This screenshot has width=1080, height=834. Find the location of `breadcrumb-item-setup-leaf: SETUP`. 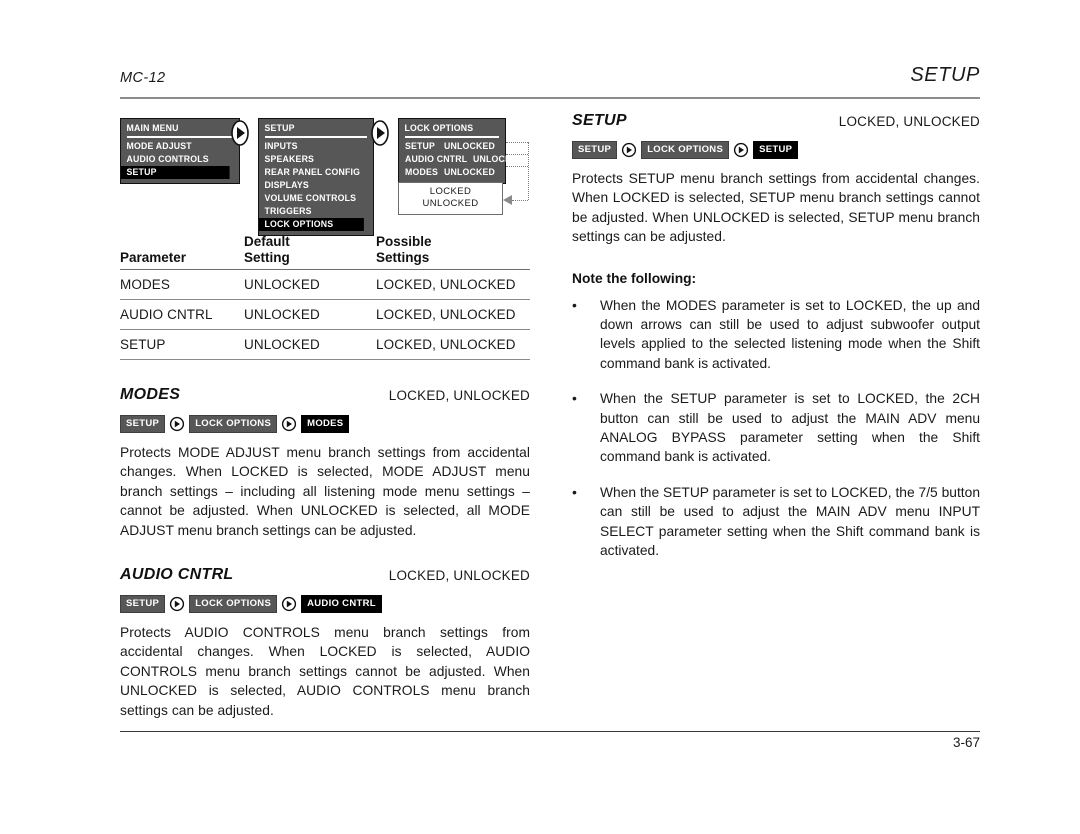

breadcrumb-item-setup-leaf: SETUP is located at coordinates (776, 149).